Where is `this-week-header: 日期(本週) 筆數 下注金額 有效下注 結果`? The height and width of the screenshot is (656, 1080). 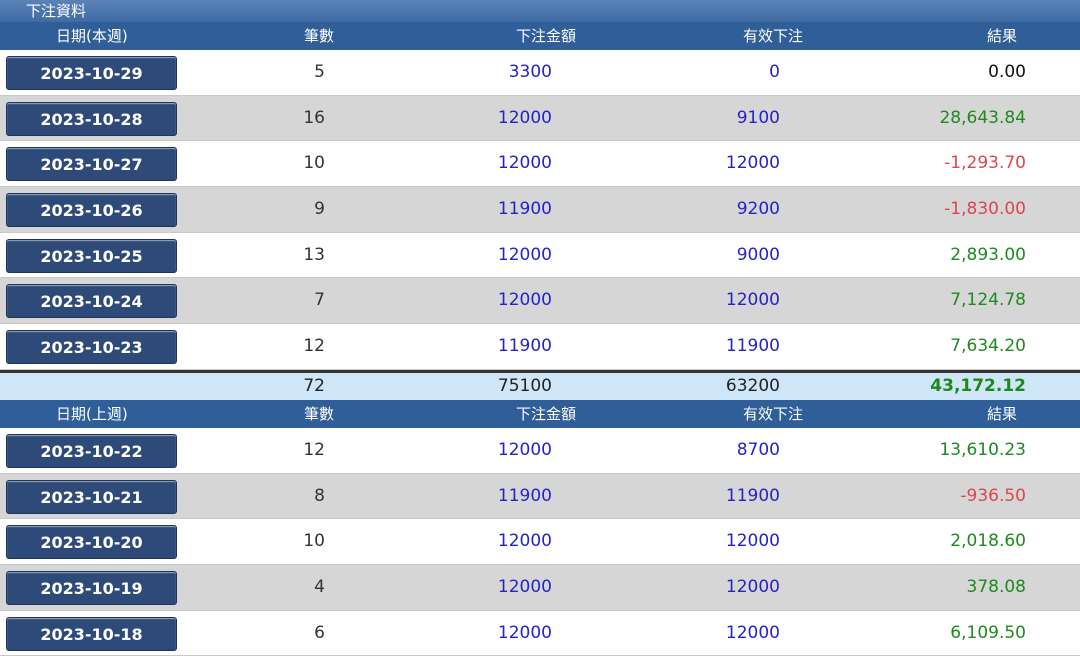 this-week-header: 日期(本週) 筆數 下注金額 有效下注 結果 is located at coordinates (540, 36).